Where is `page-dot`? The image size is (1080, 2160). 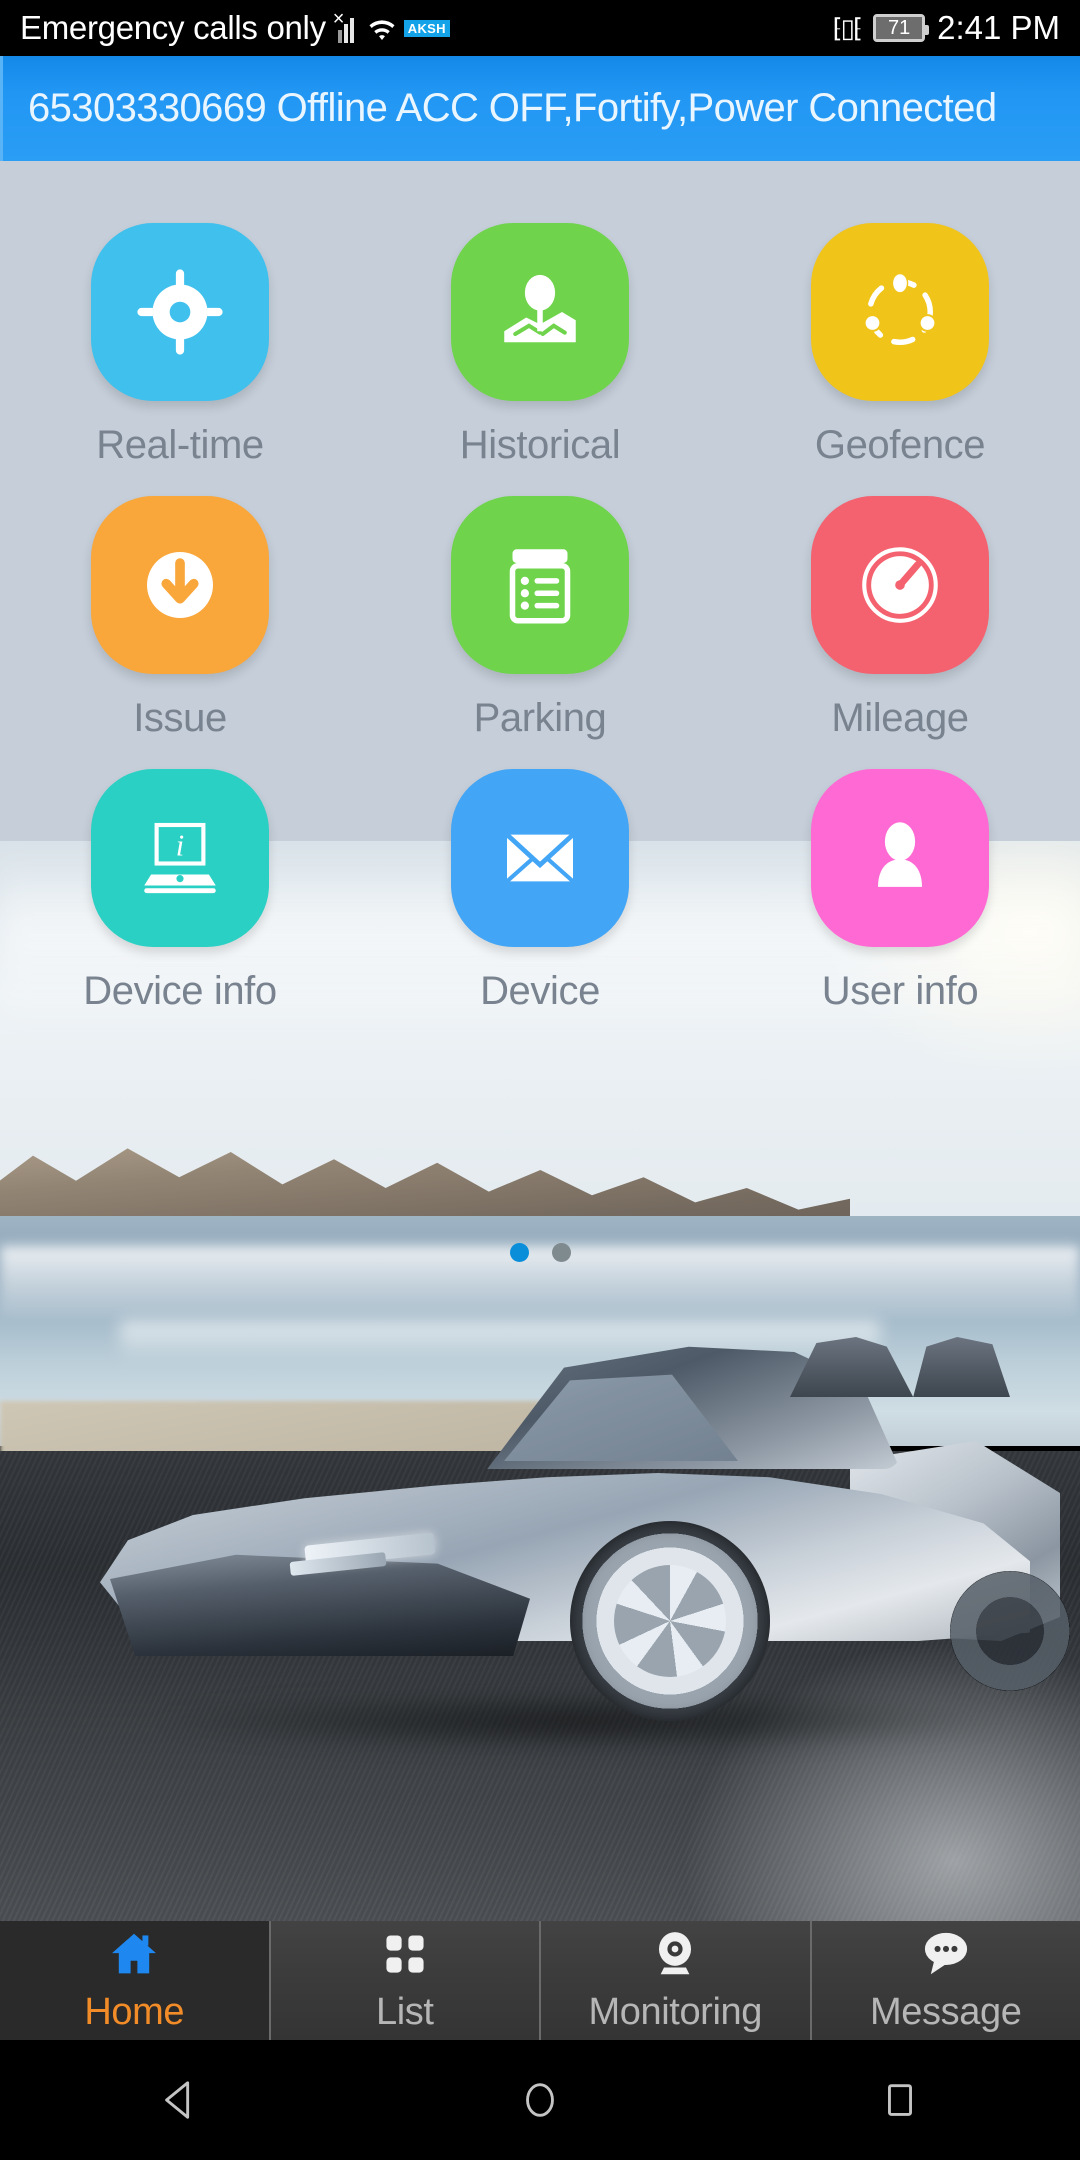
page-dot is located at coordinates (561, 1252).